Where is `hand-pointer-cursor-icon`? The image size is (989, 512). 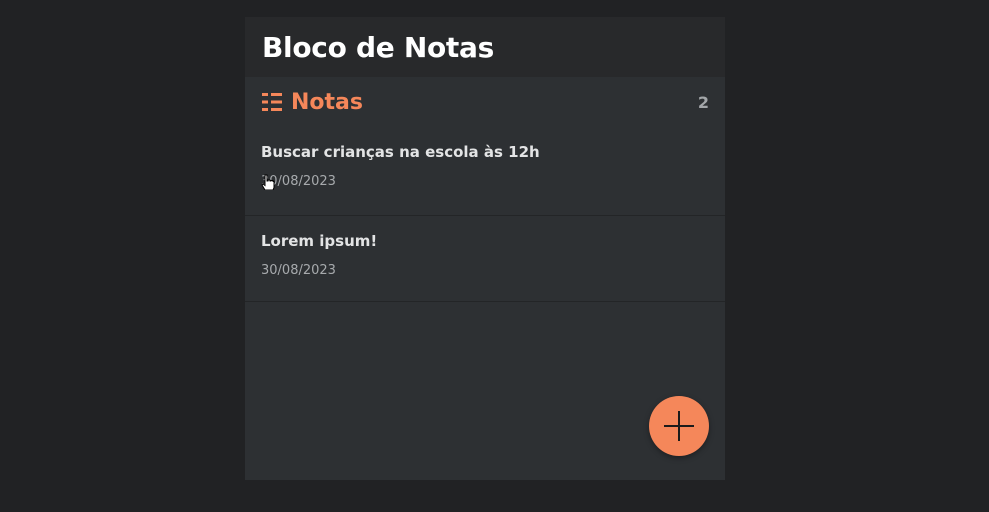 hand-pointer-cursor-icon is located at coordinates (268, 182).